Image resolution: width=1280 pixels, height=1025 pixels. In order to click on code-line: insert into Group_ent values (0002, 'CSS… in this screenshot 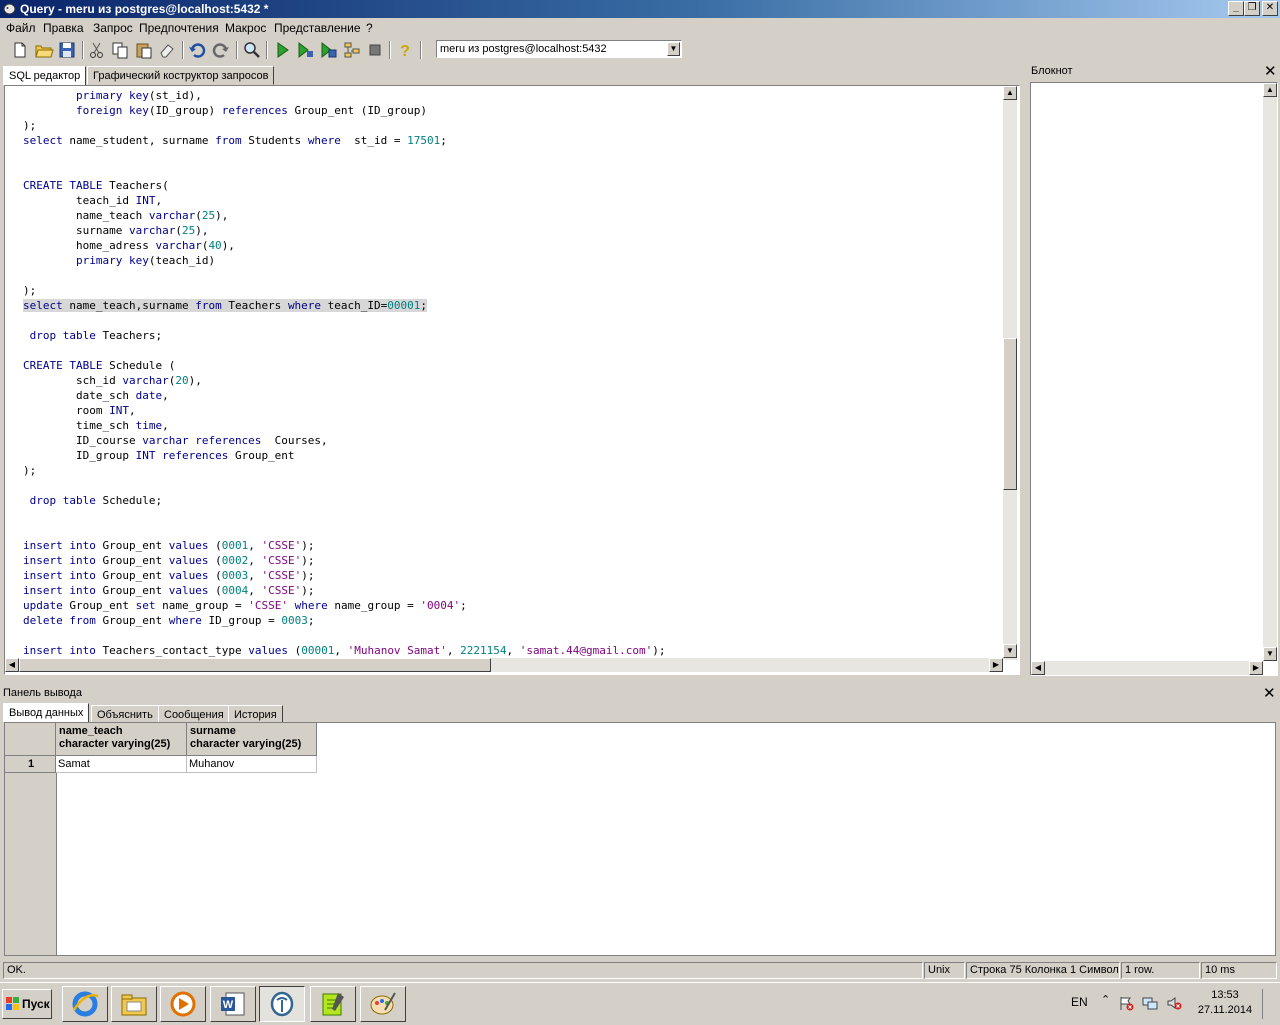, I will do `click(344, 560)`.